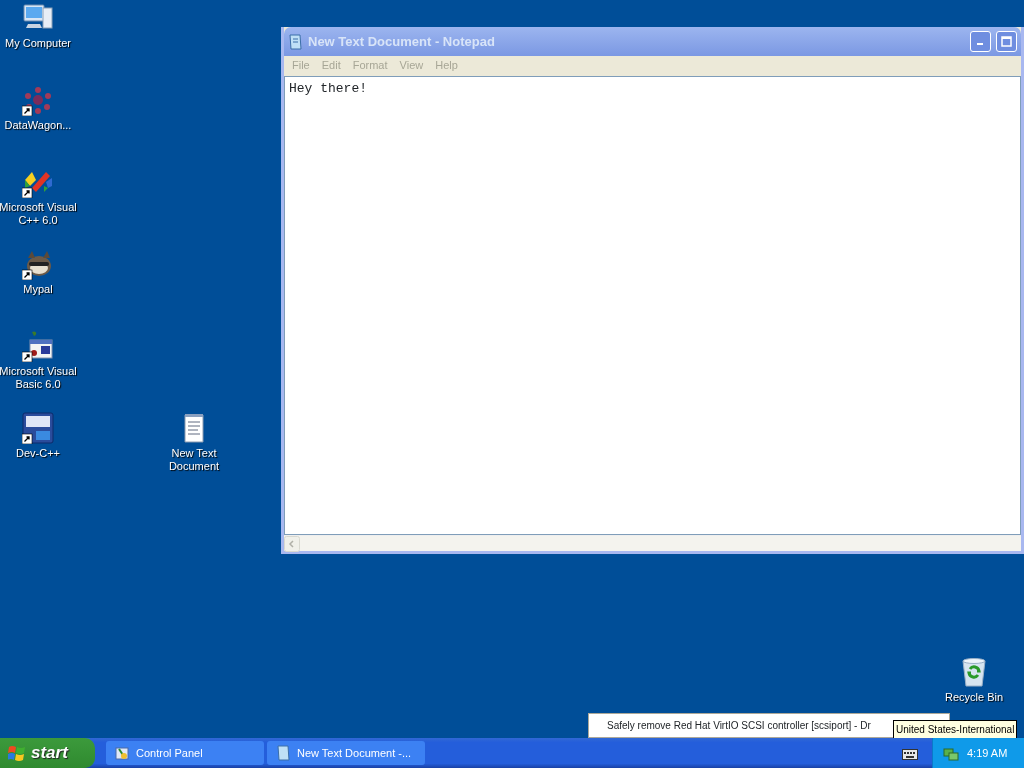  Describe the element at coordinates (194, 460) in the screenshot. I see `icon-label: New Text Document` at that location.